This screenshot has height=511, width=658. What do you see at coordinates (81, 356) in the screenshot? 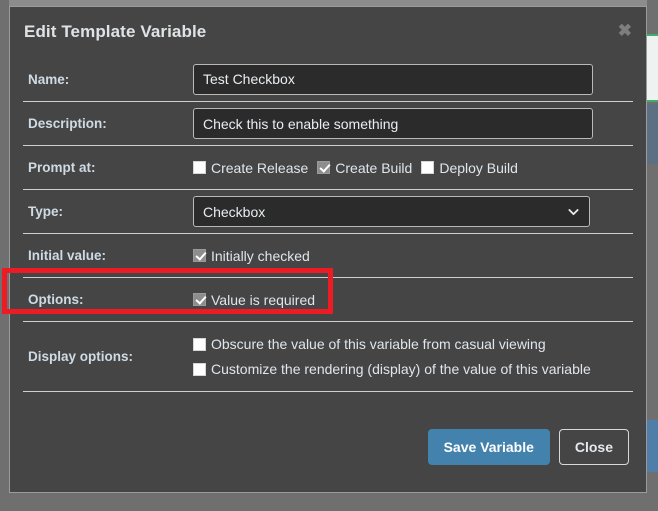
I see `label-display-options: Display options:` at bounding box center [81, 356].